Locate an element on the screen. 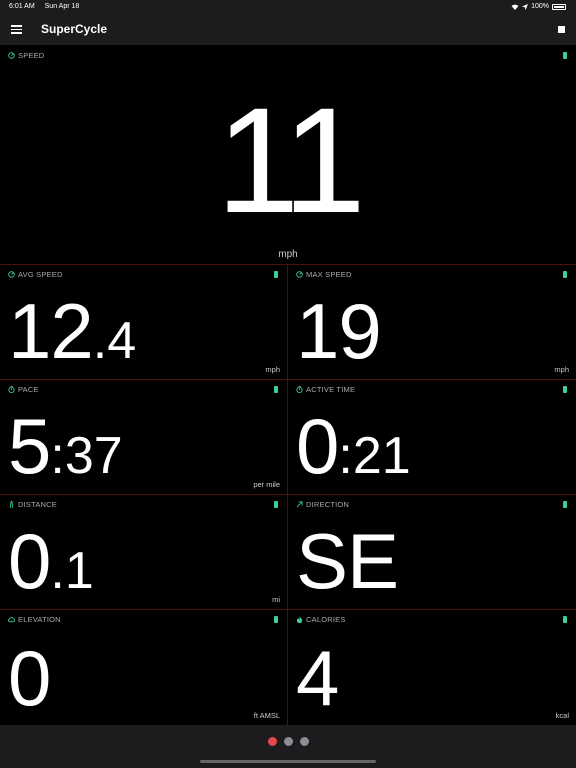 The image size is (576, 768). avg-speed-value-fraction: .4 is located at coordinates (114, 341).